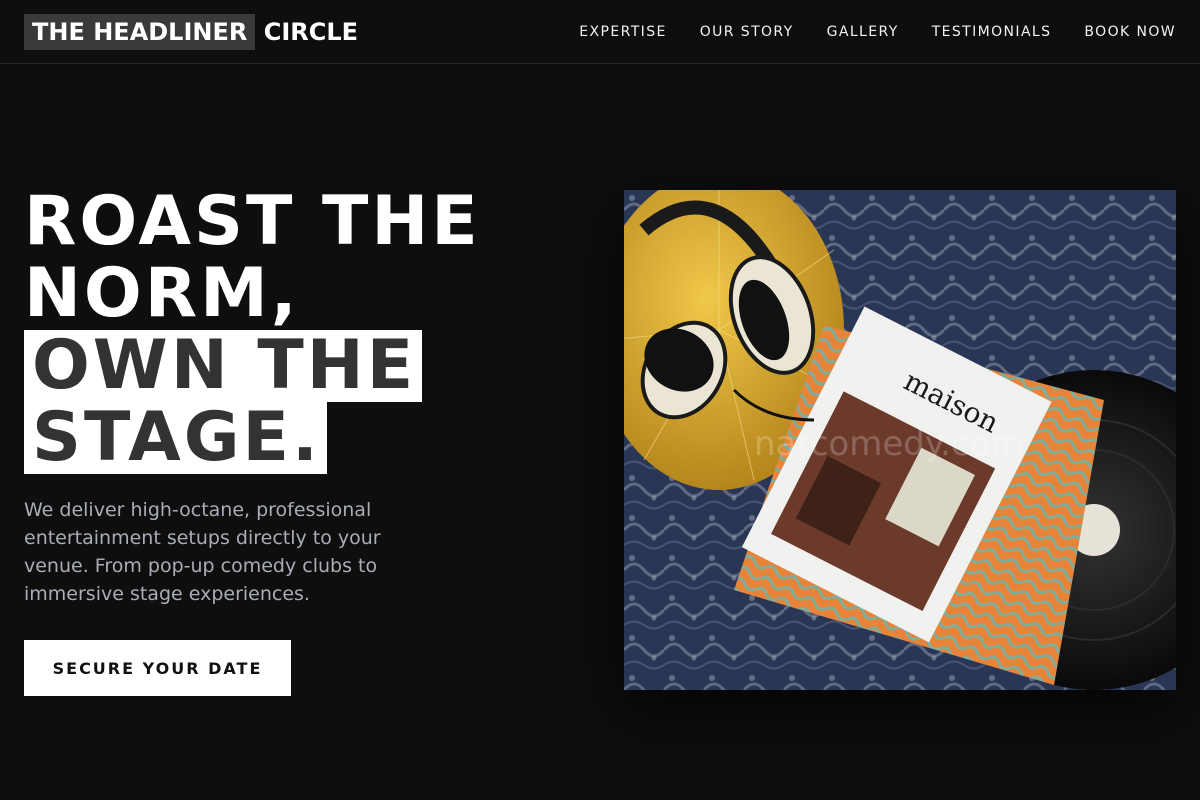  I want to click on nav-link-our-story: OUR STORY, so click(747, 32).